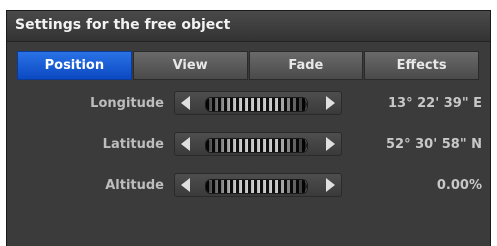 Image resolution: width=497 pixels, height=246 pixels. What do you see at coordinates (74, 65) in the screenshot?
I see `tab-position: Position` at bounding box center [74, 65].